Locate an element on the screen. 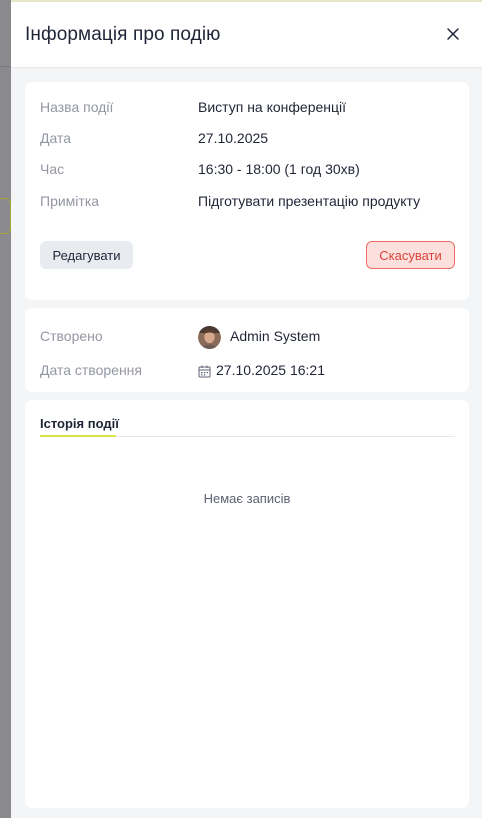 The height and width of the screenshot is (818, 482). avatar is located at coordinates (209, 337).